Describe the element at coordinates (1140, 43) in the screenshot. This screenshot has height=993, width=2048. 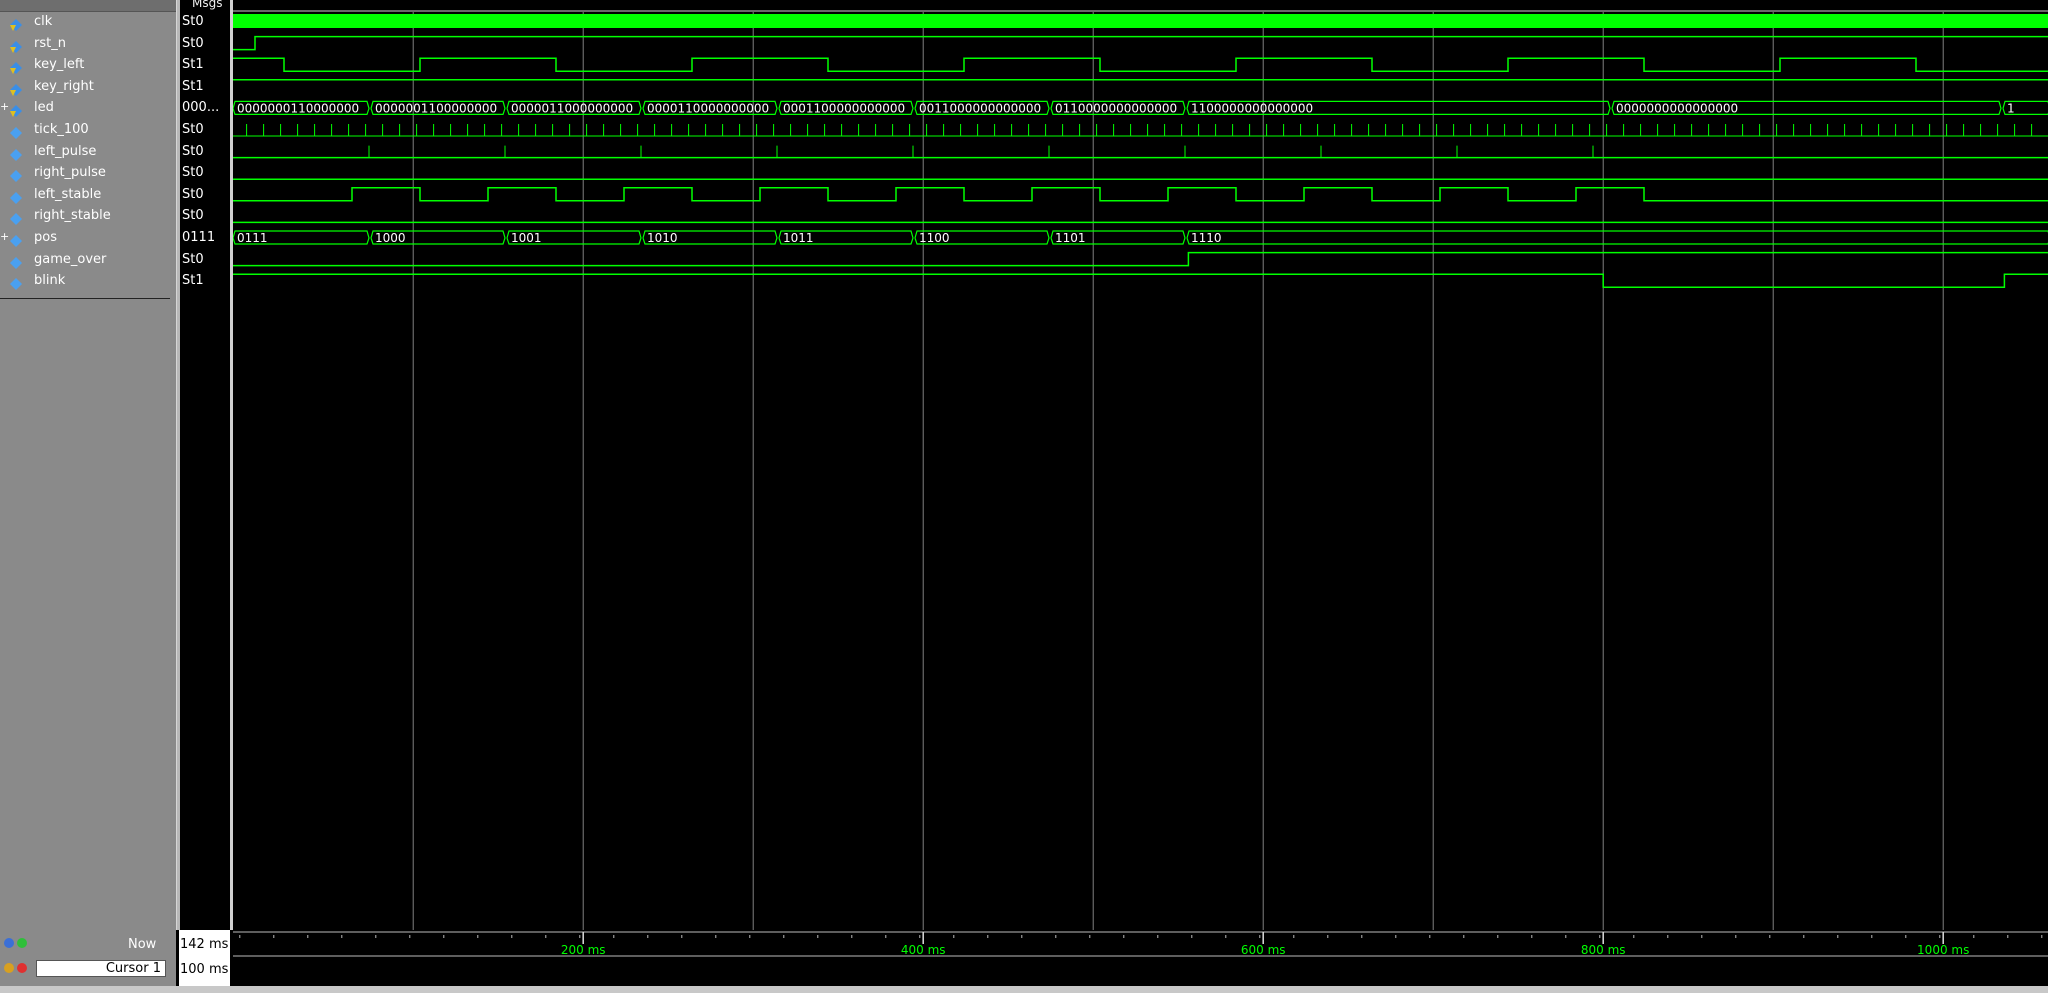
I see `rst_n-wave` at that location.